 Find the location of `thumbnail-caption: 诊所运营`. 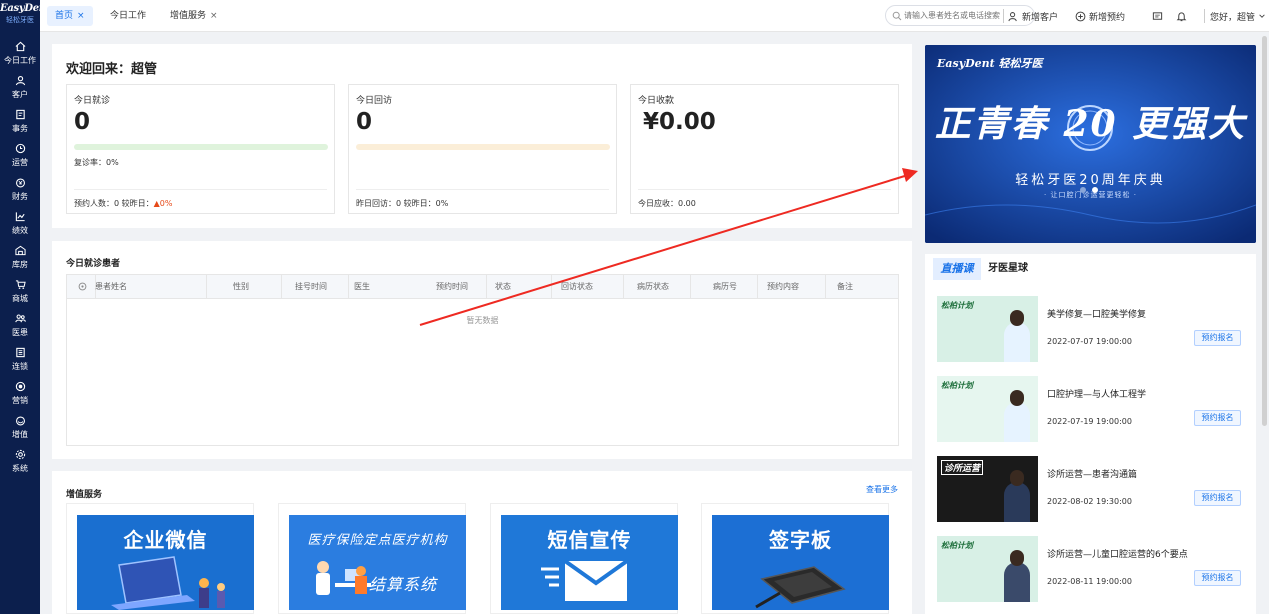

thumbnail-caption: 诊所运营 is located at coordinates (962, 467).